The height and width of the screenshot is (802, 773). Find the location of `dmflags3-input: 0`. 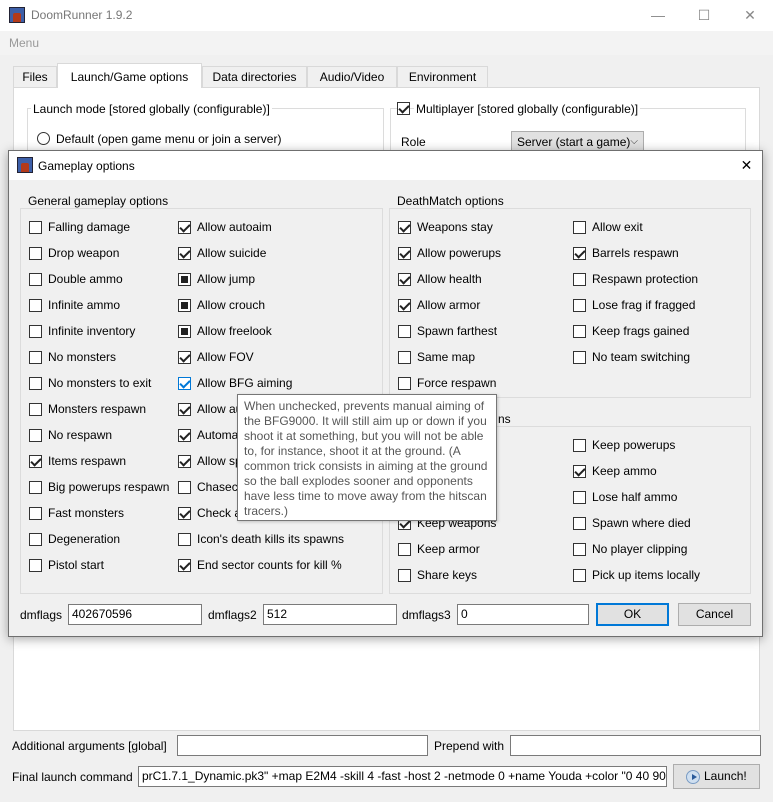

dmflags3-input: 0 is located at coordinates (523, 614).